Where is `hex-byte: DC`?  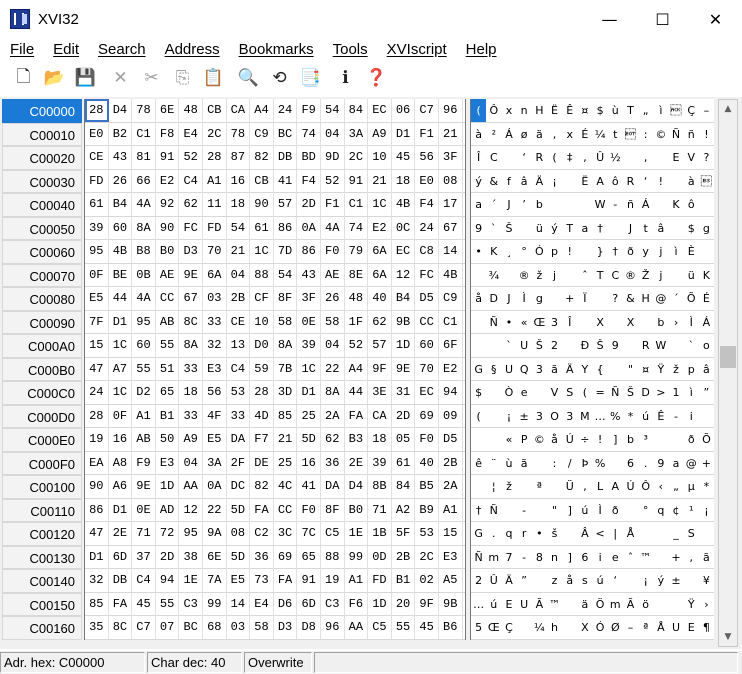 hex-byte: DC is located at coordinates (239, 486).